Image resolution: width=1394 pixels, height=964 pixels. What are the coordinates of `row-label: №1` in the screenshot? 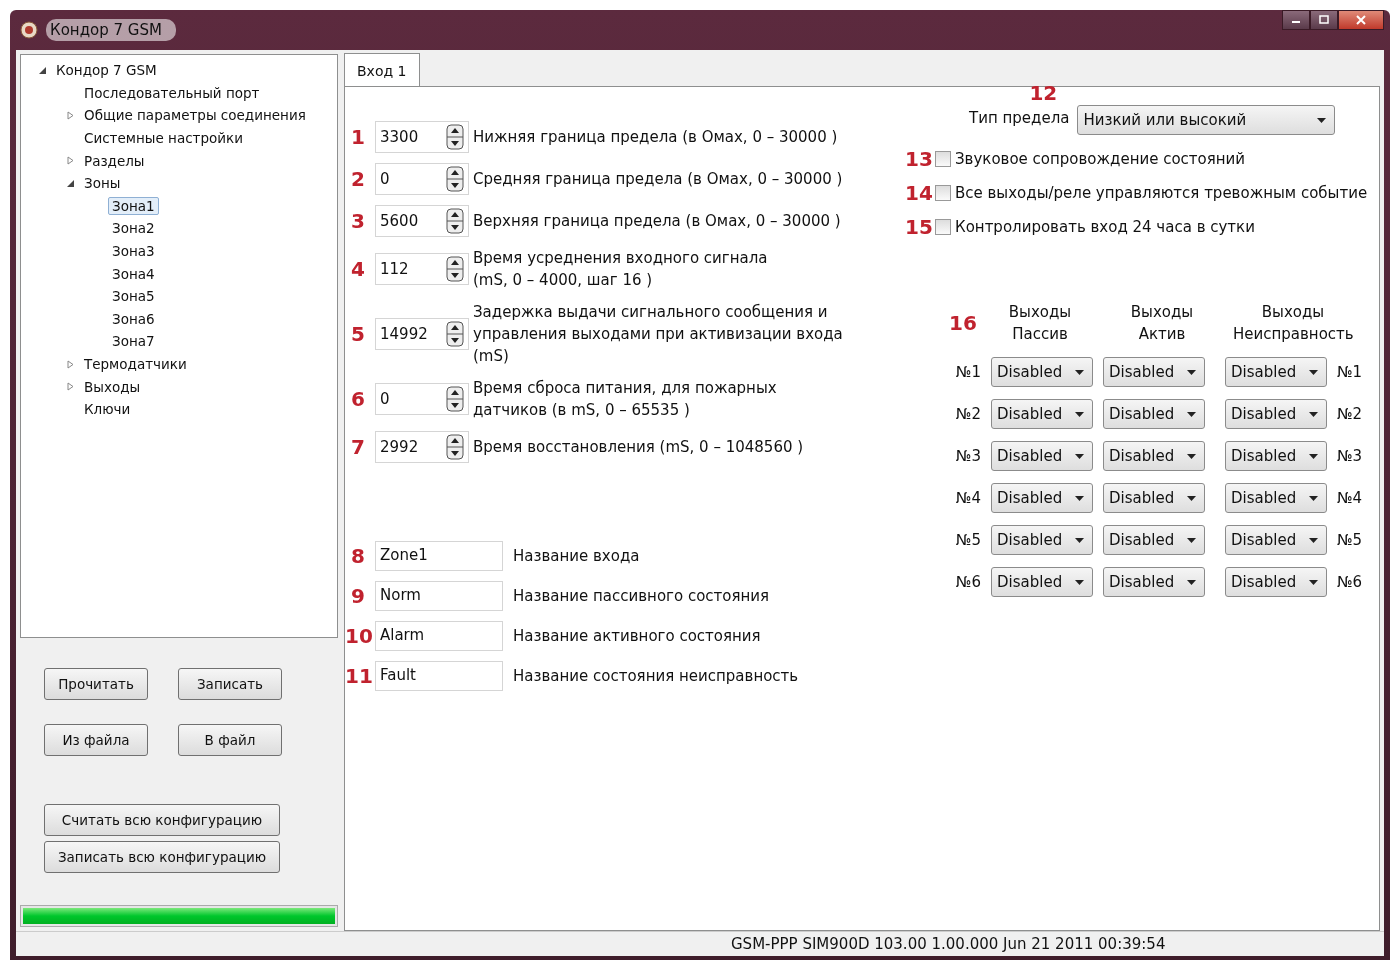 It's located at (1350, 372).